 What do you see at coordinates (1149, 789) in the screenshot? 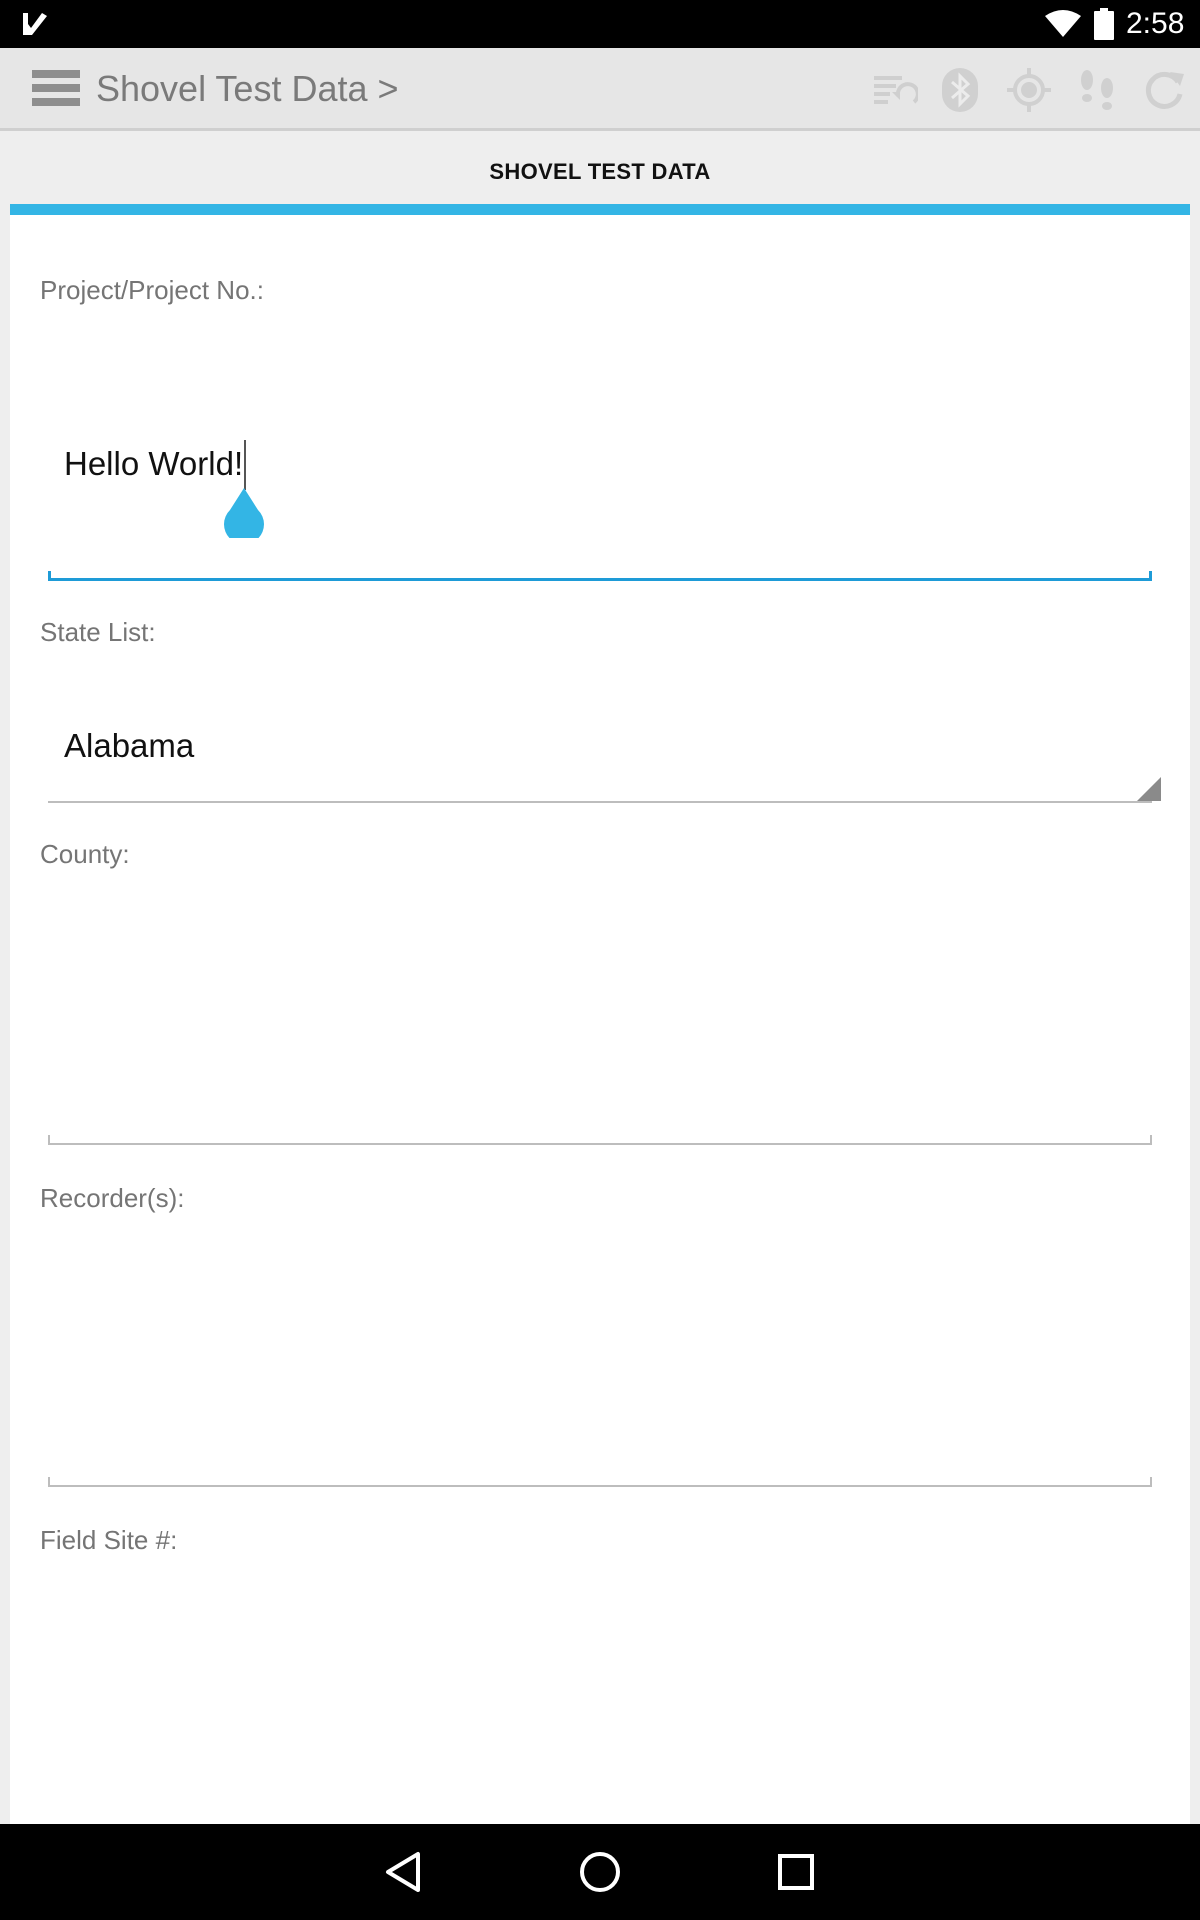
I see `dropdown-arrow-icon` at bounding box center [1149, 789].